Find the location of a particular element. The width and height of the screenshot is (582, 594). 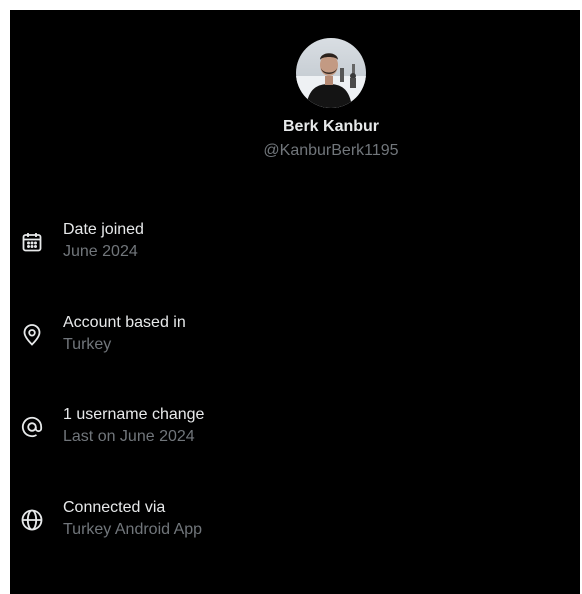

at-sign-icon is located at coordinates (32, 427).